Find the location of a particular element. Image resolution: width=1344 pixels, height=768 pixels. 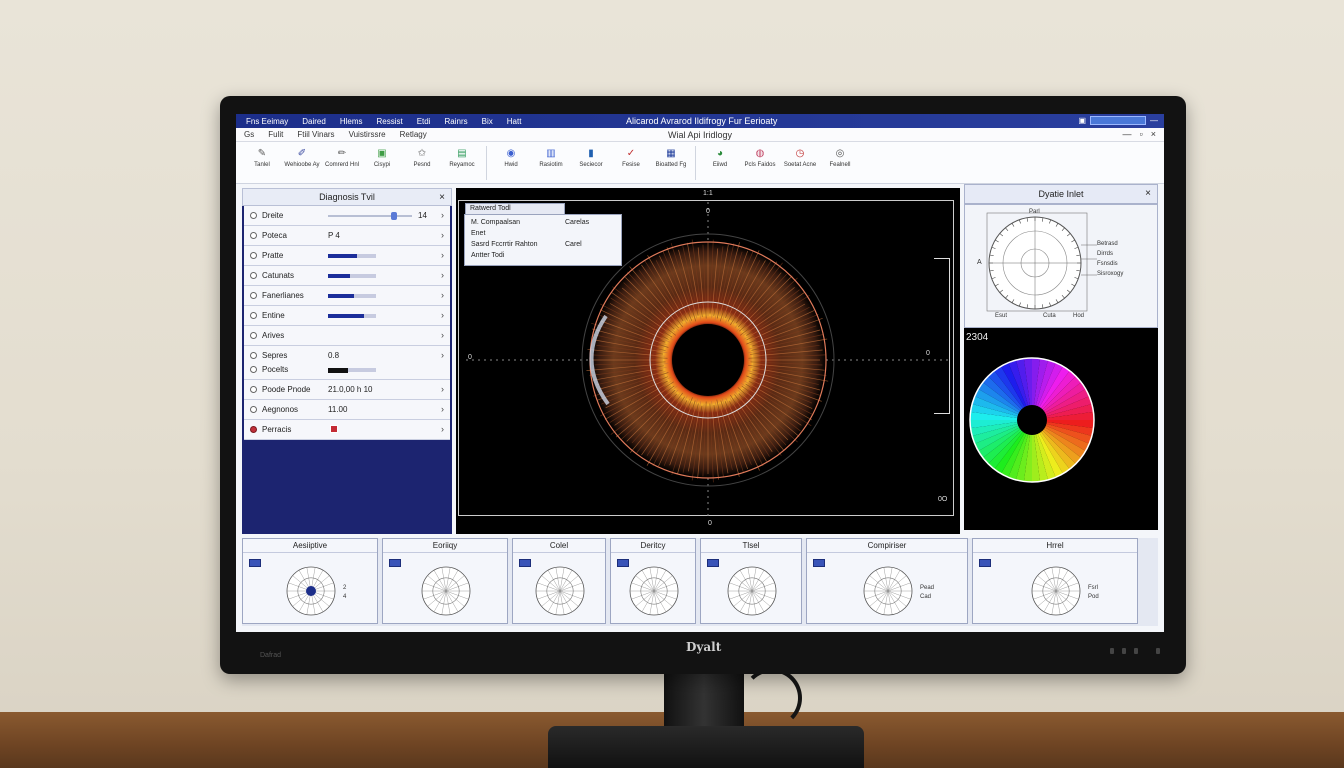

toolbar-button: ◍ Pcls Faidos is located at coordinates (760, 162).